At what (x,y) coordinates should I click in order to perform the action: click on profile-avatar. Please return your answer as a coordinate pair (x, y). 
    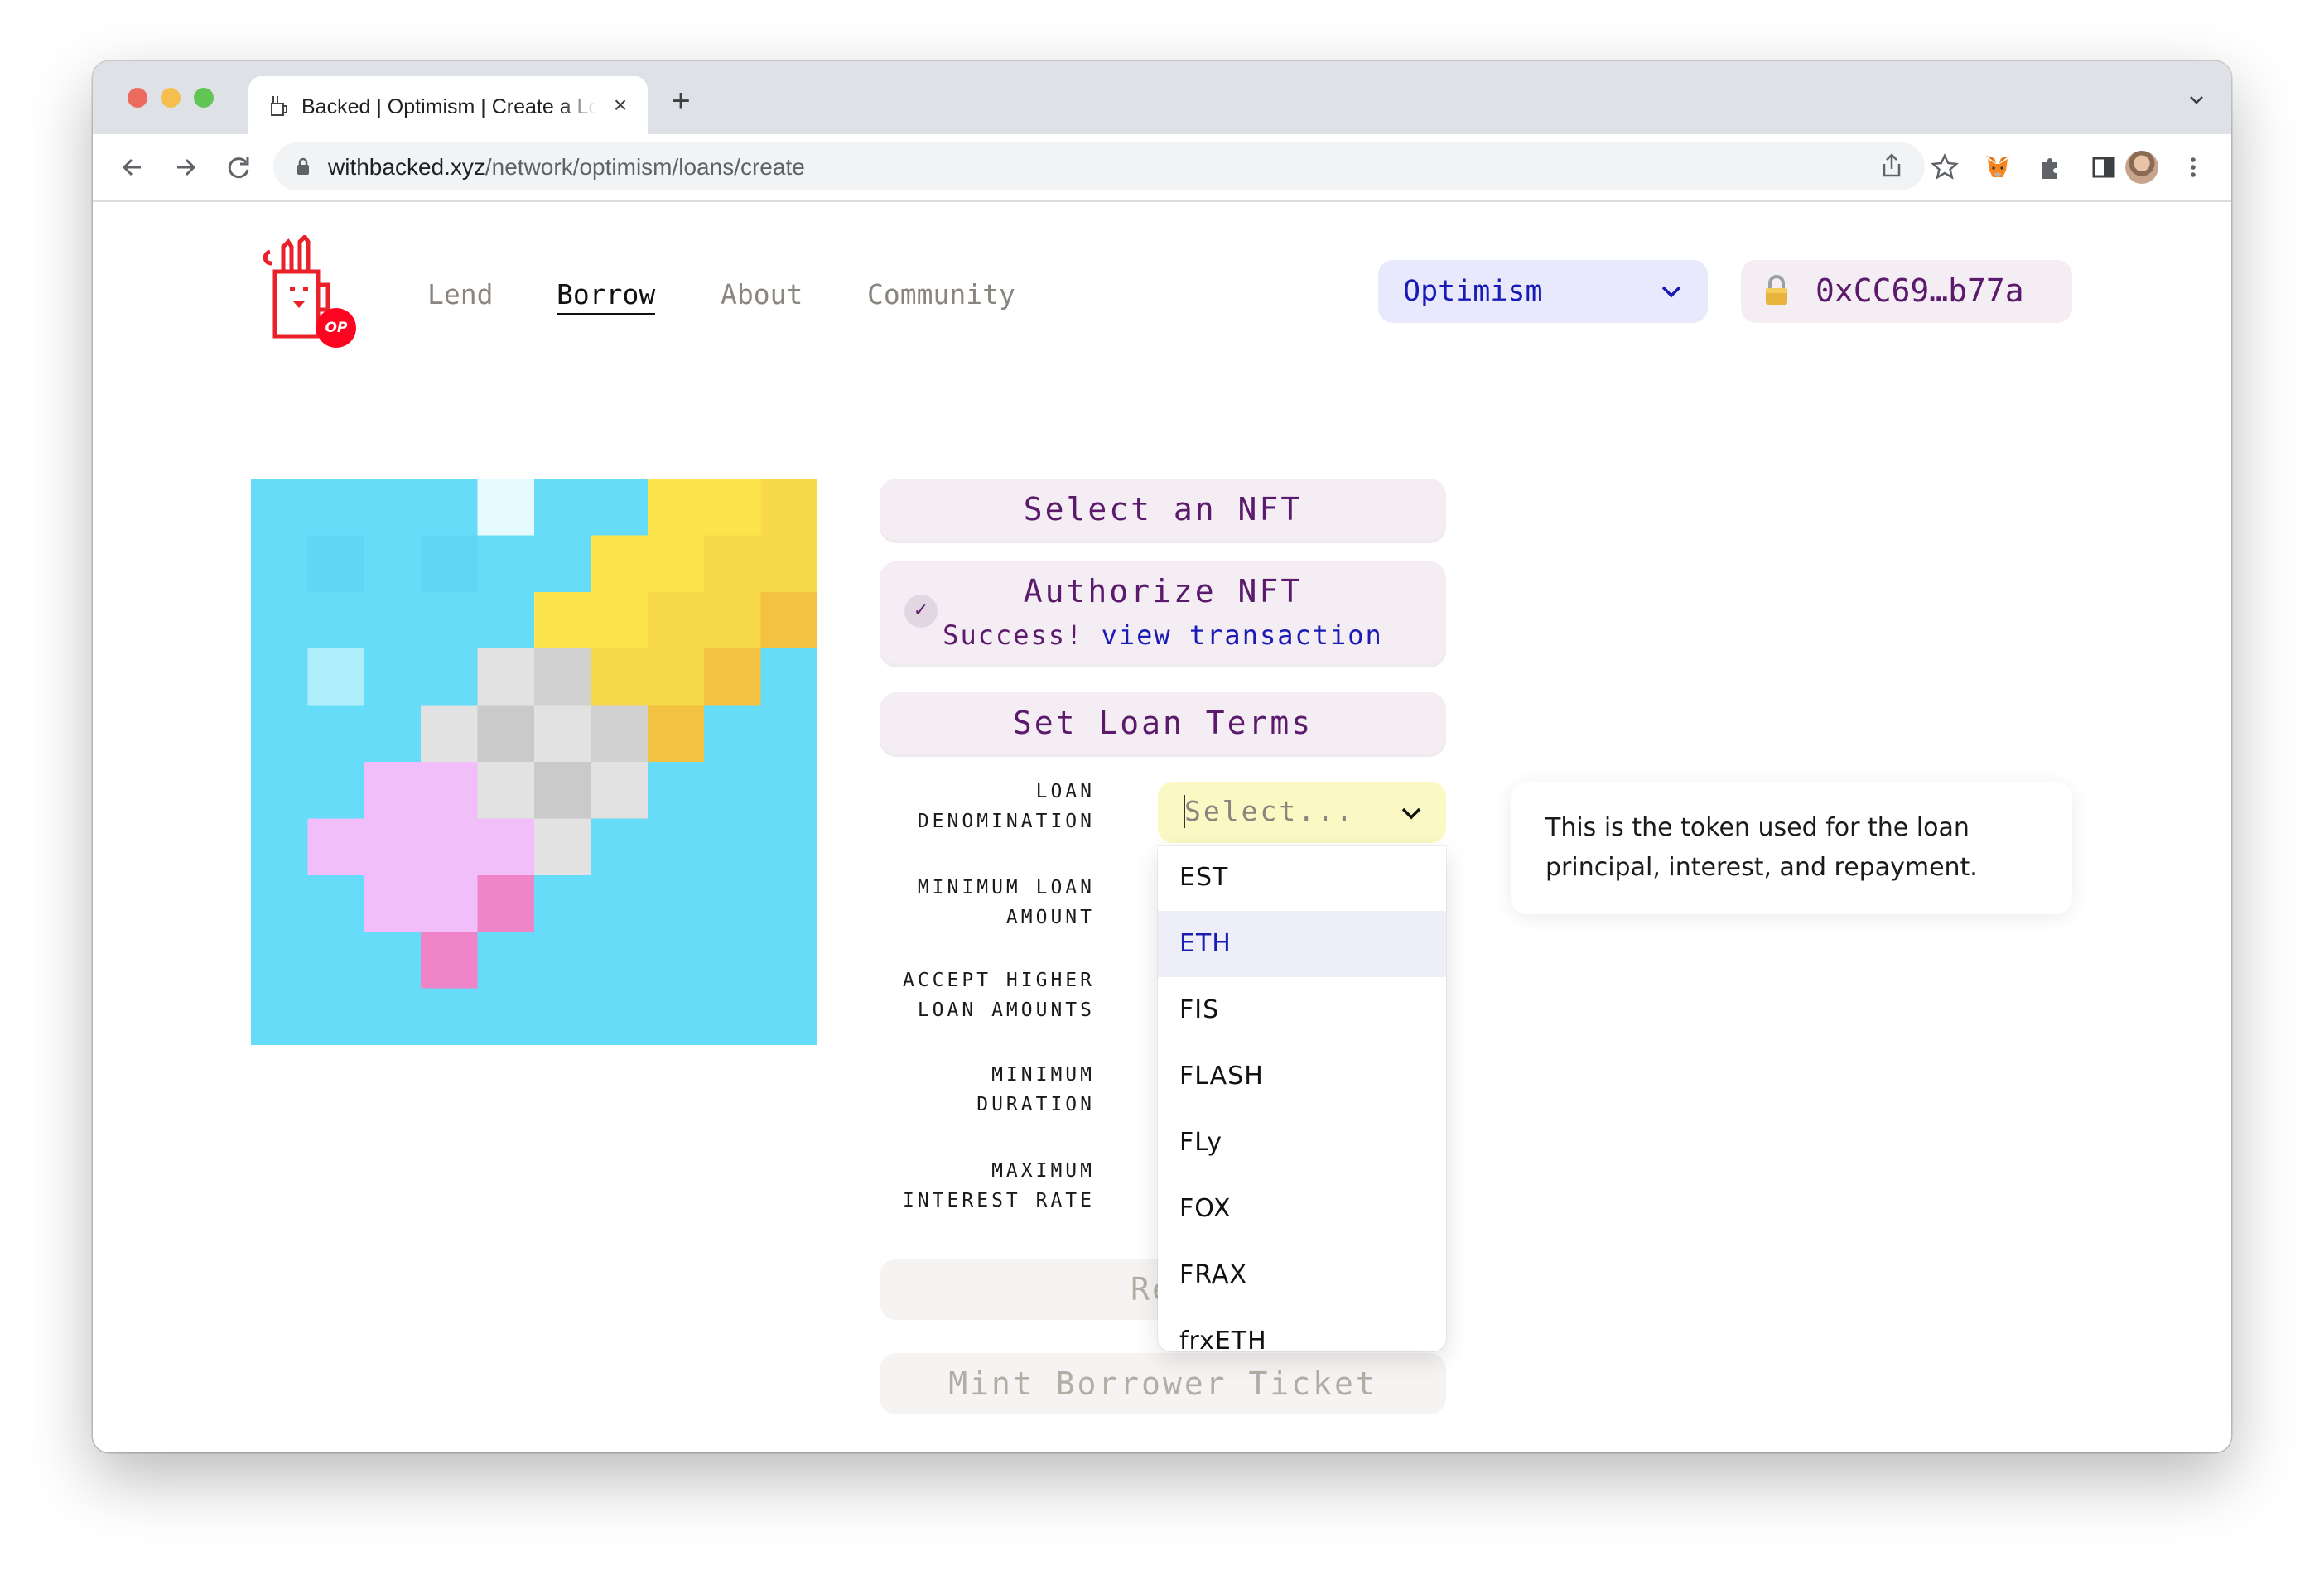
    Looking at the image, I should click on (2141, 167).